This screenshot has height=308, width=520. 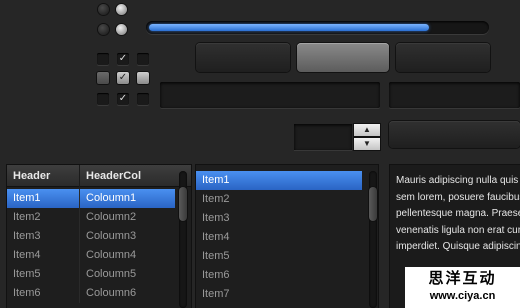 I want to click on table-cell-item: Item5, so click(x=27, y=274).